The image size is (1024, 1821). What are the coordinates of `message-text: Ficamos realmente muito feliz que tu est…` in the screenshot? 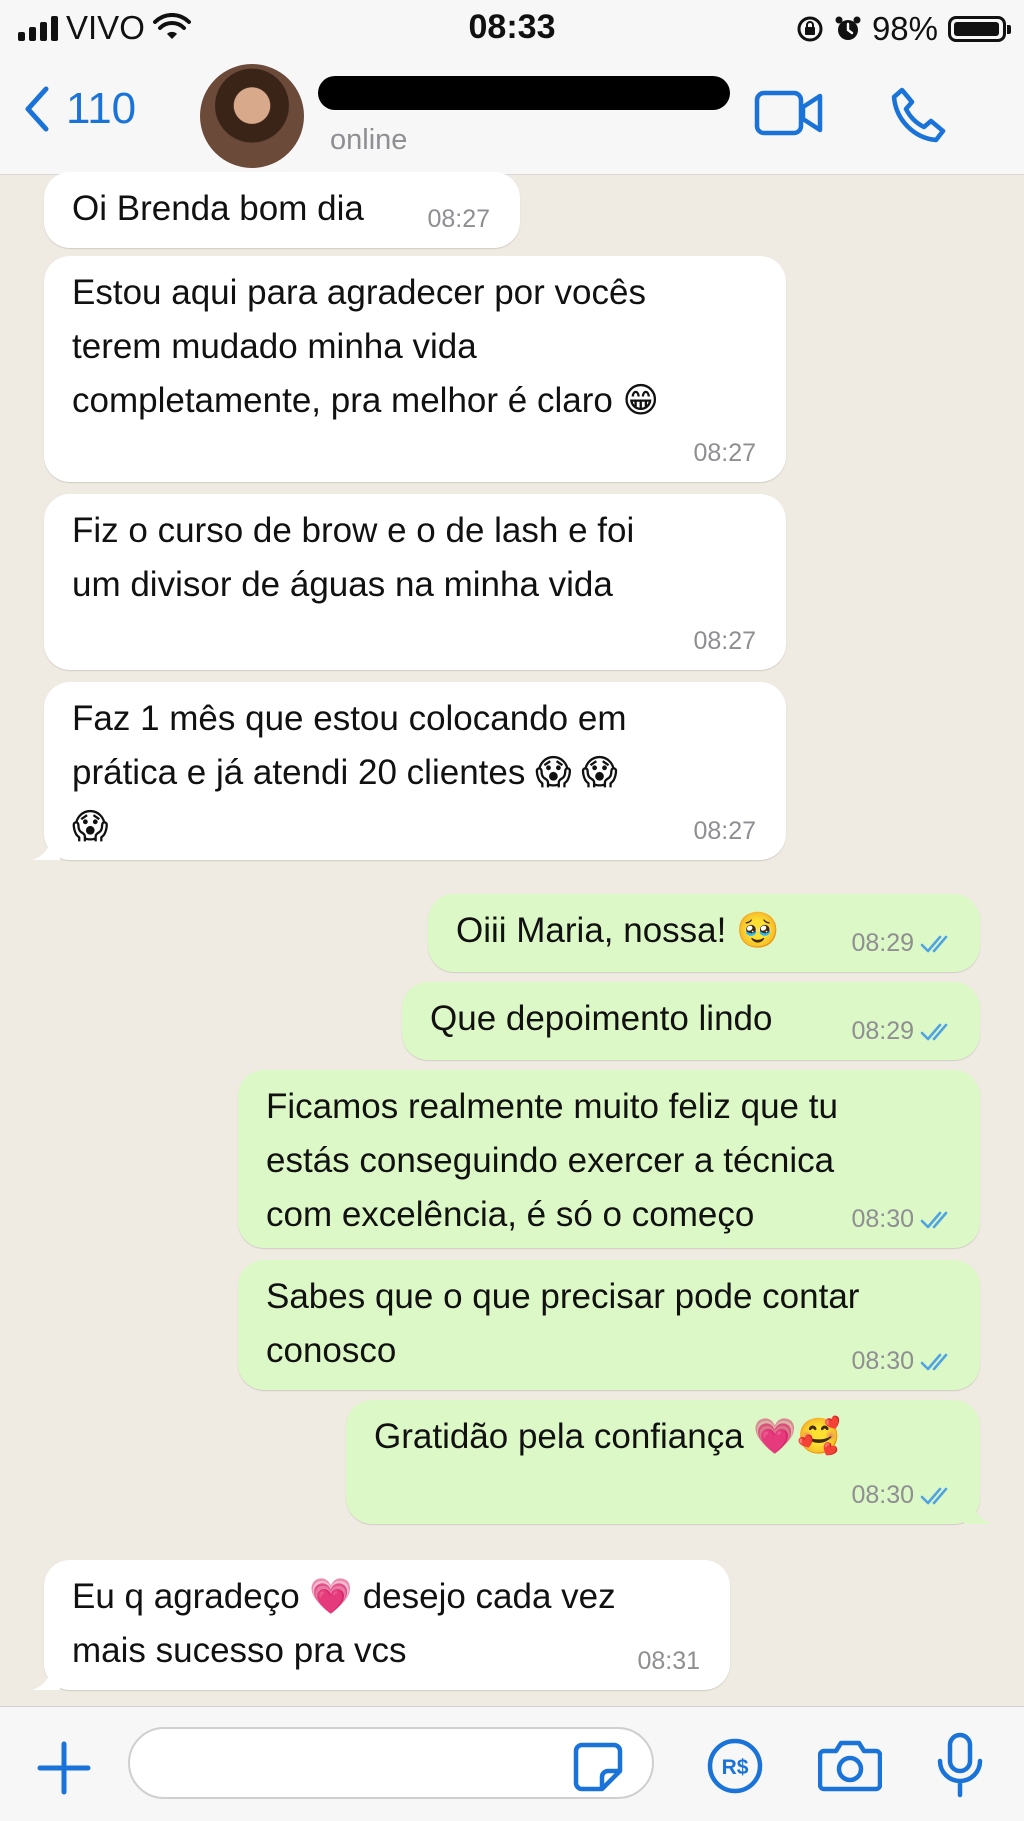 It's located at (552, 1160).